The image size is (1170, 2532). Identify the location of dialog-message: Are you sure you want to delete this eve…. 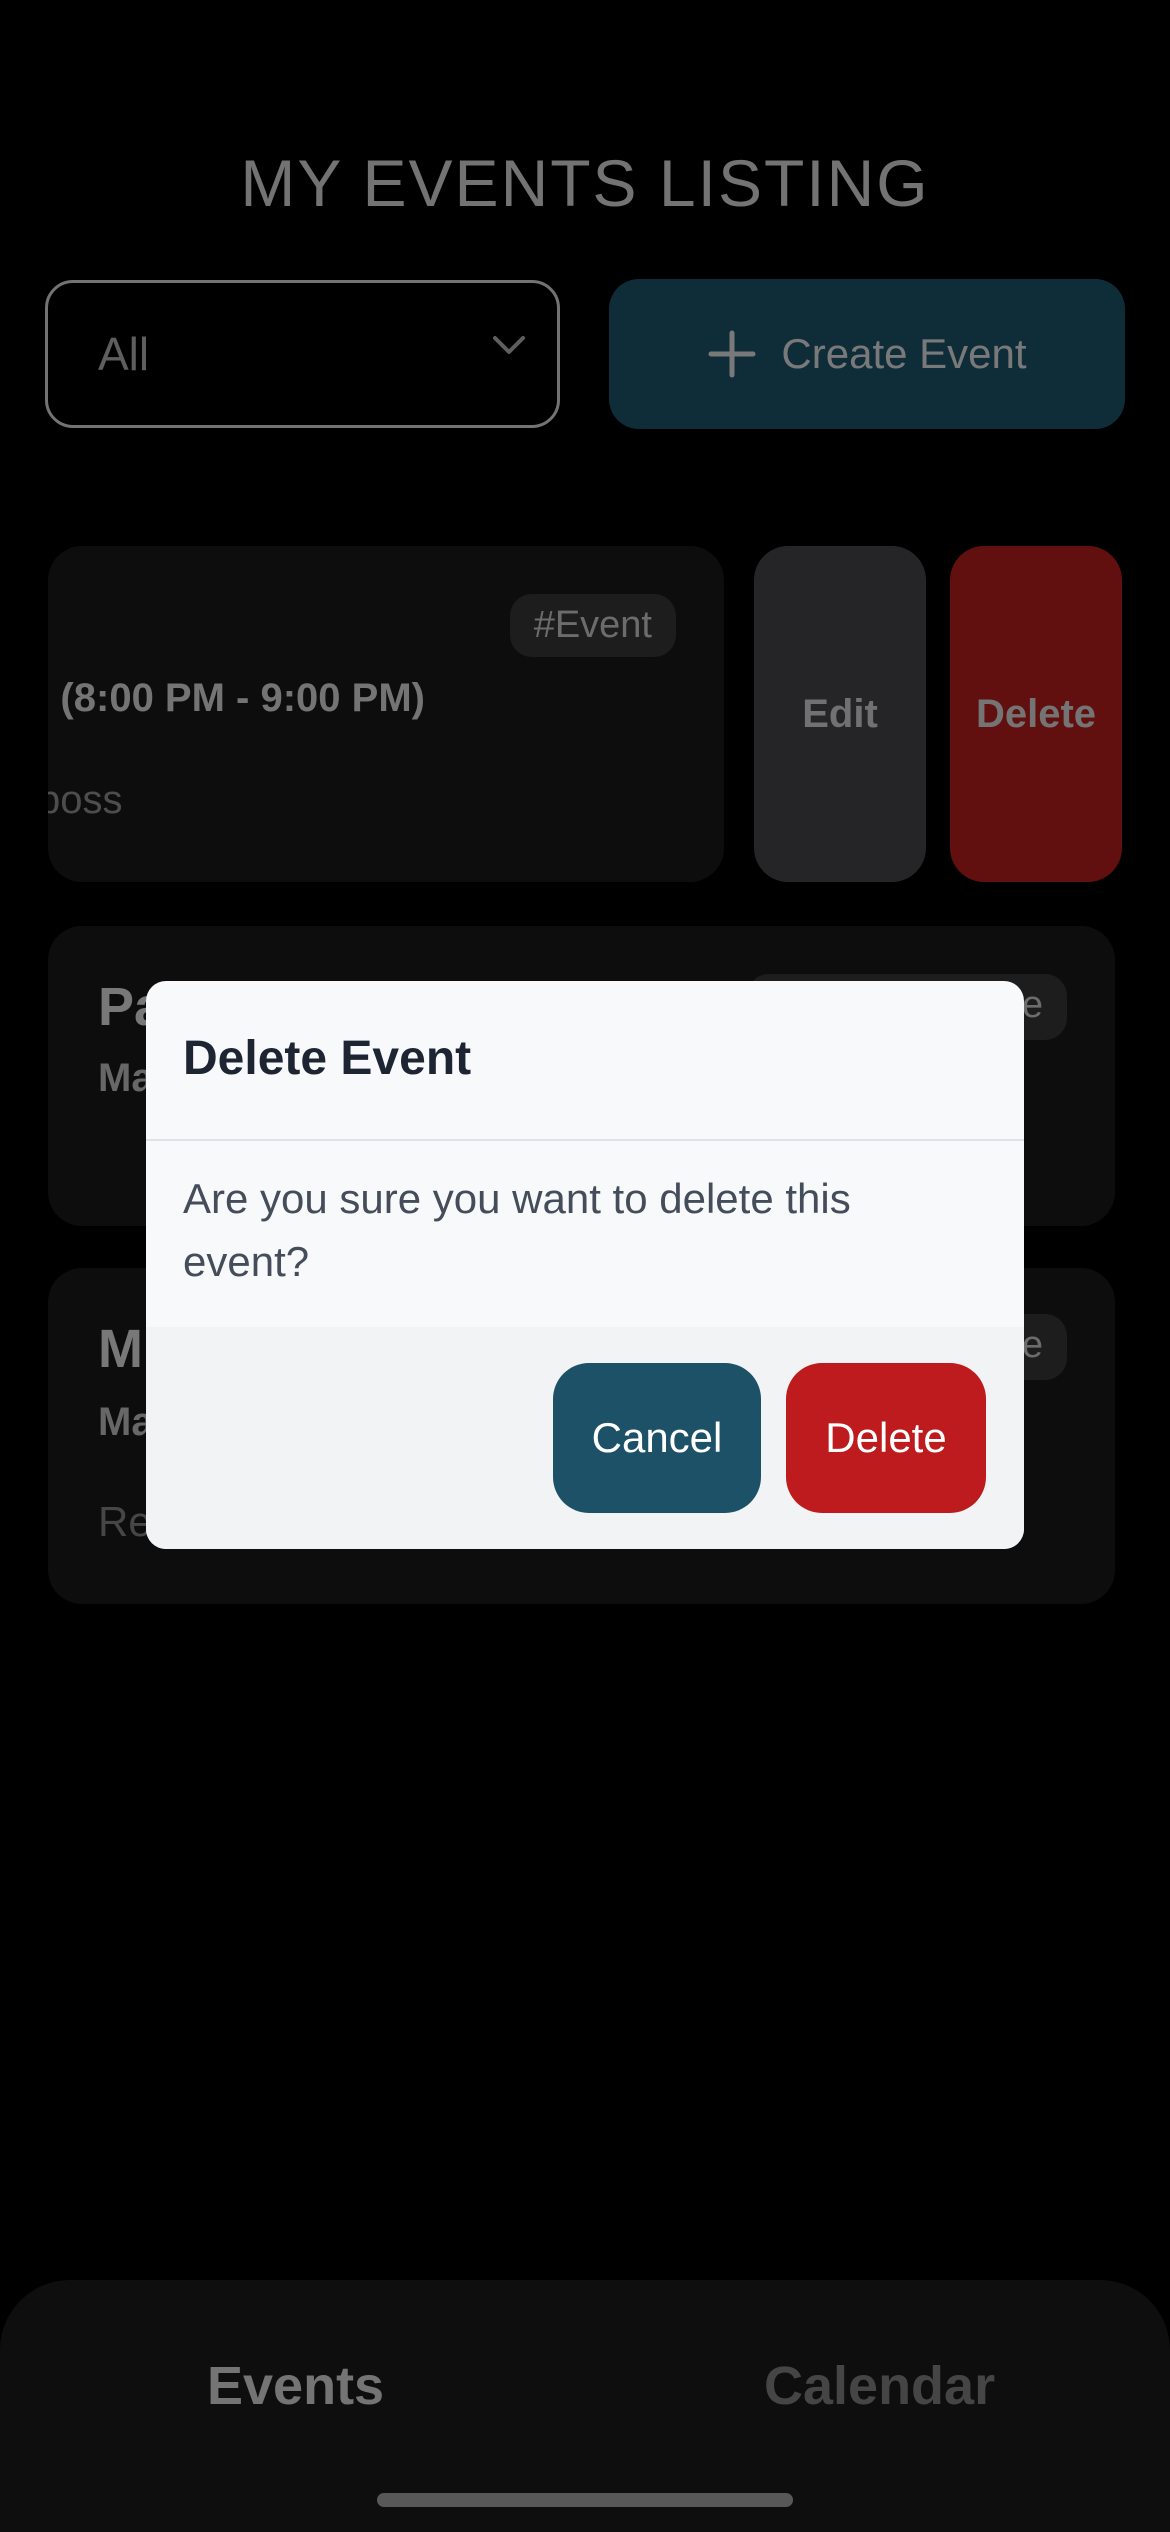
(517, 1230).